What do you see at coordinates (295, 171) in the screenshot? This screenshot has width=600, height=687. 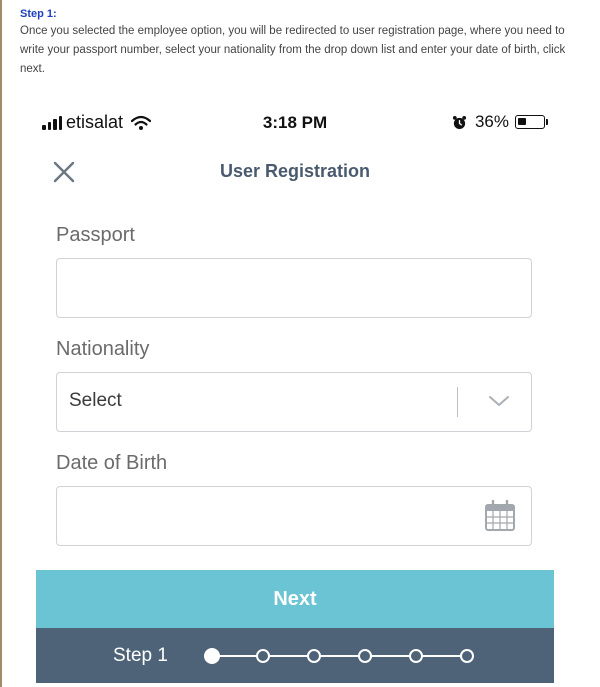 I see `page-title: User Registration` at bounding box center [295, 171].